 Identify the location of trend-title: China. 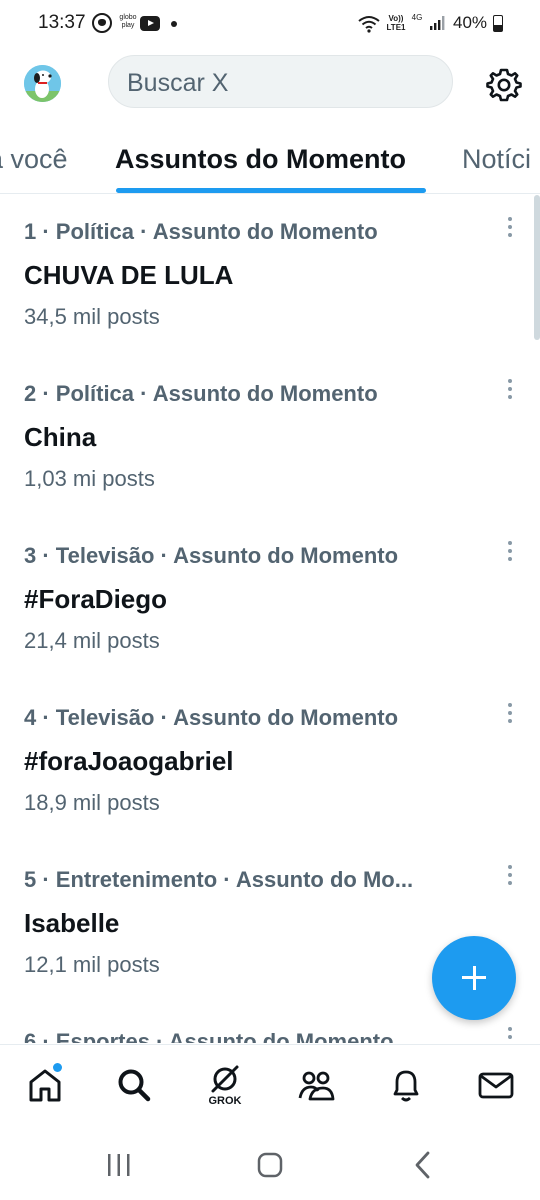
(60, 437).